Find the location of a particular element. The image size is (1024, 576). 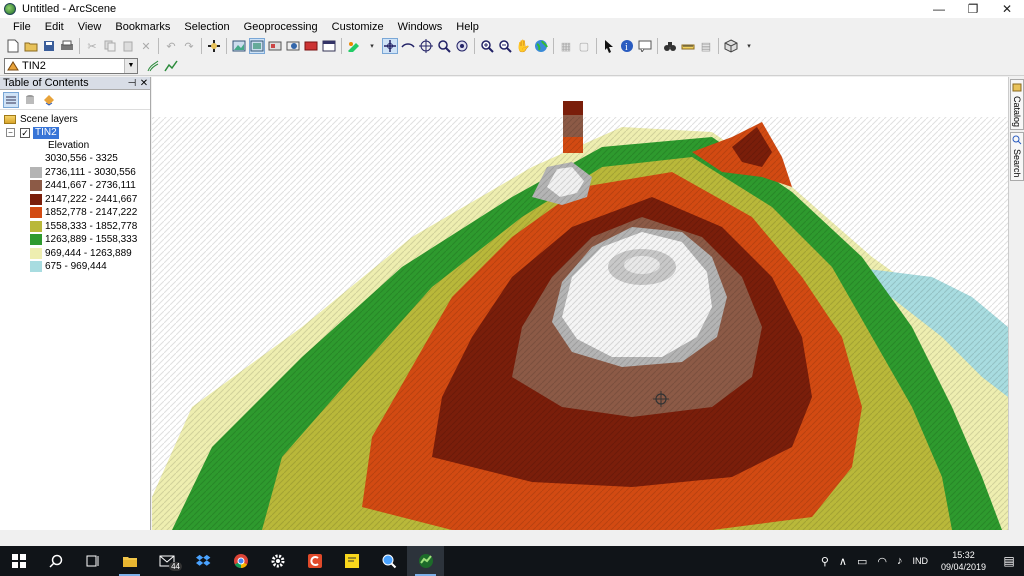

arctoolbox-icon is located at coordinates (731, 46).